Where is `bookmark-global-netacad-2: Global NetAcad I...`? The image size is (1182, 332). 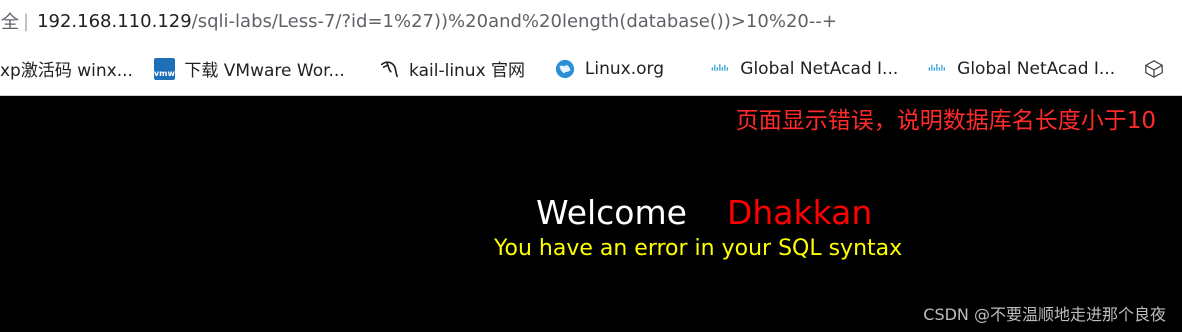
bookmark-global-netacad-2: Global NetAcad I... is located at coordinates (1035, 68).